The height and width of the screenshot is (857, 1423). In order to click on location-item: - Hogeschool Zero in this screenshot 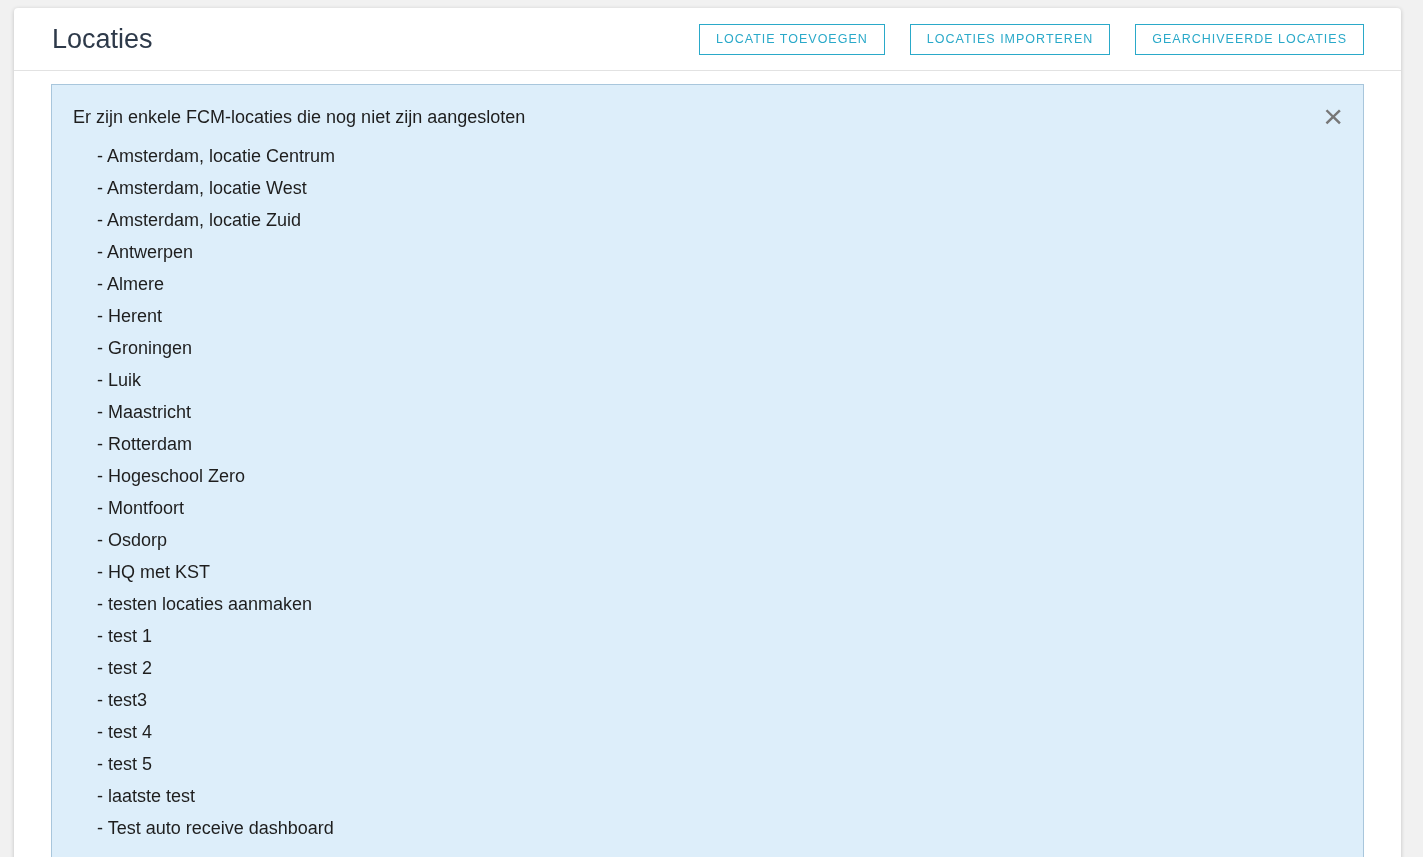, I will do `click(172, 476)`.